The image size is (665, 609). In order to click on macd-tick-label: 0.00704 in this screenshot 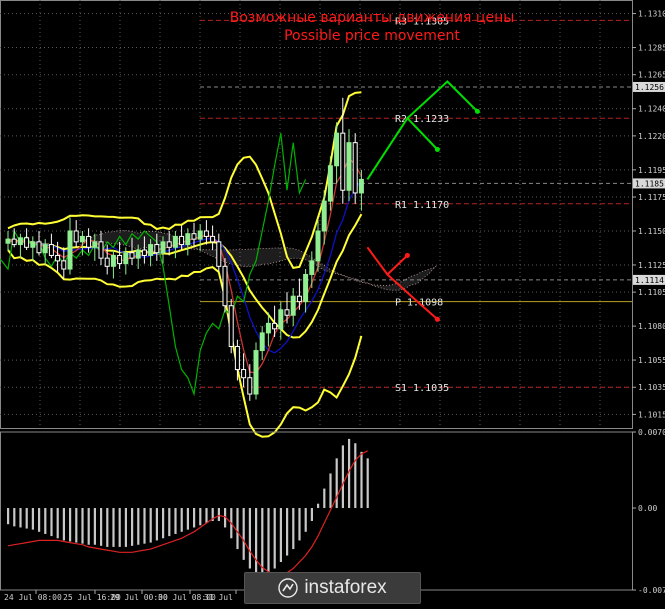, I will do `click(651, 432)`.